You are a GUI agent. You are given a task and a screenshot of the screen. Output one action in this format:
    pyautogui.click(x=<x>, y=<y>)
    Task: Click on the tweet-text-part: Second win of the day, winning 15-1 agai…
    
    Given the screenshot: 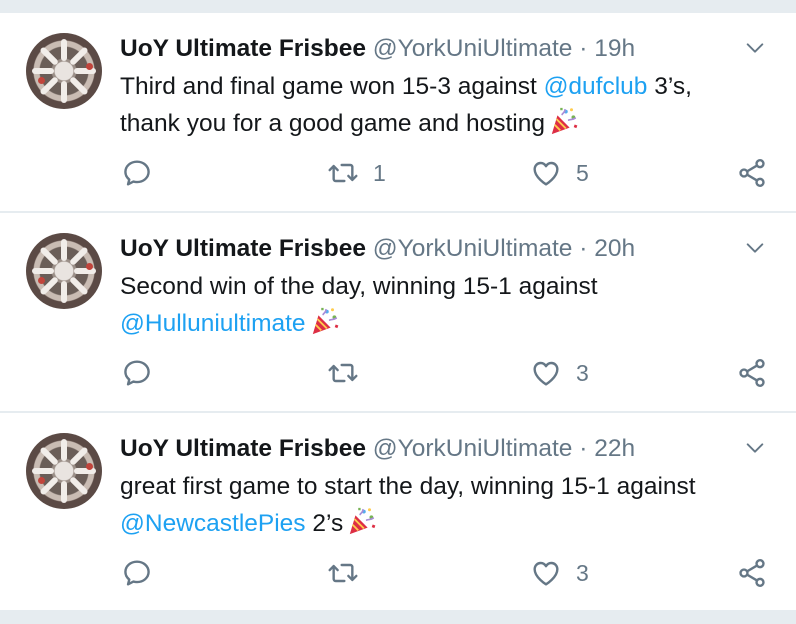 What is the action you would take?
    pyautogui.click(x=359, y=286)
    